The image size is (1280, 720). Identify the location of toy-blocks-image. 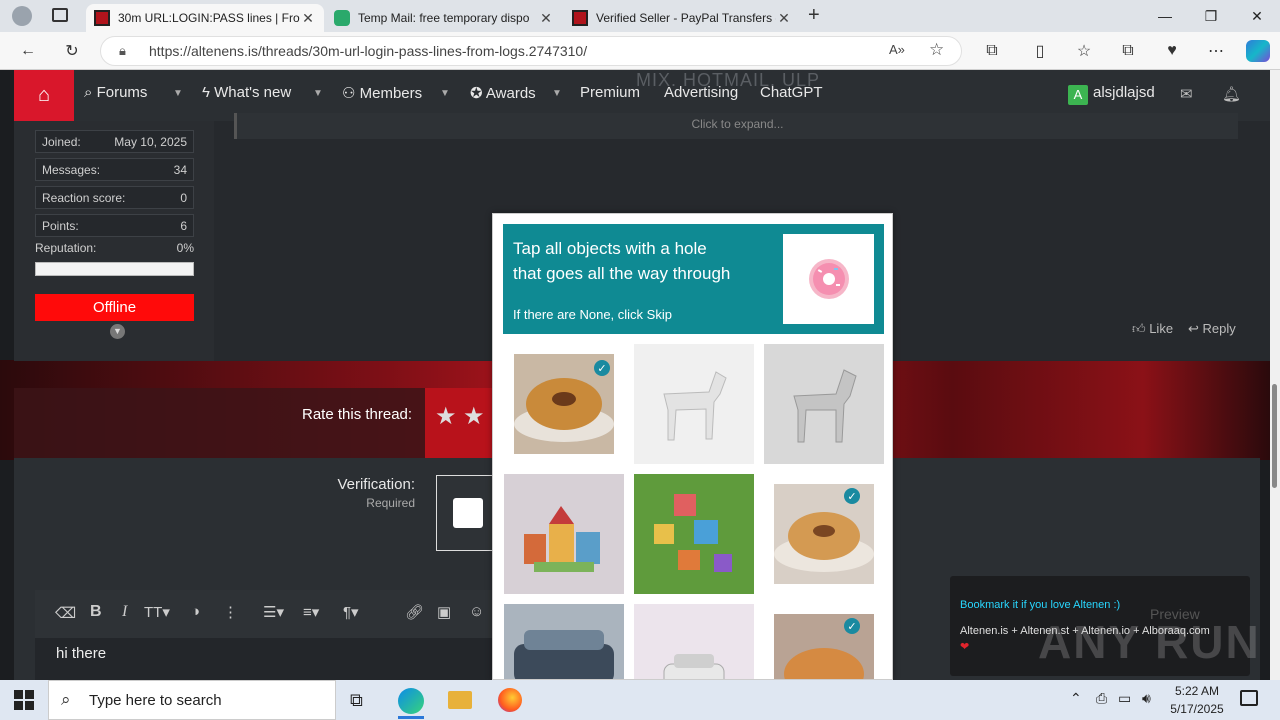
(564, 534).